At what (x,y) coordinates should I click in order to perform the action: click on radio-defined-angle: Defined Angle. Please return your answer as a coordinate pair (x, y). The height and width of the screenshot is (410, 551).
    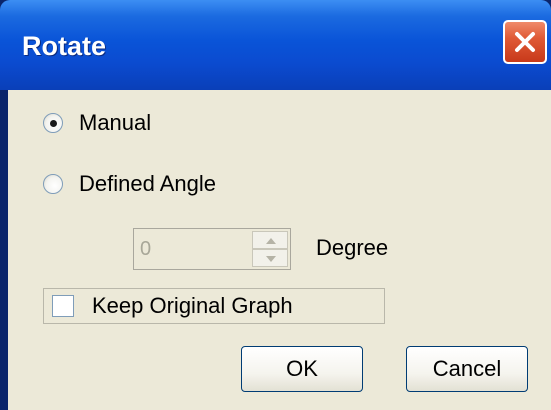
    Looking at the image, I should click on (129, 184).